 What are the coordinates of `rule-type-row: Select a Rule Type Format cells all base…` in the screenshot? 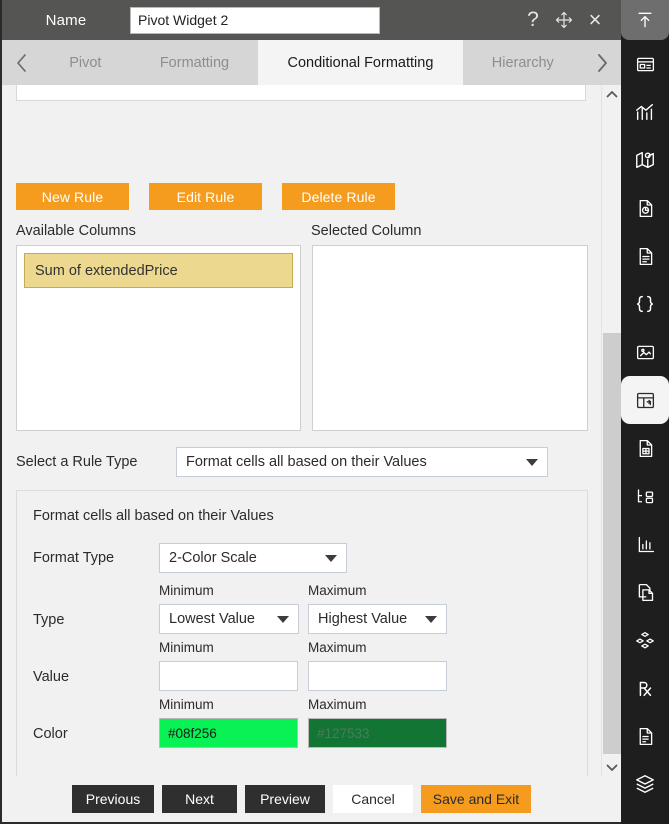 It's located at (282, 462).